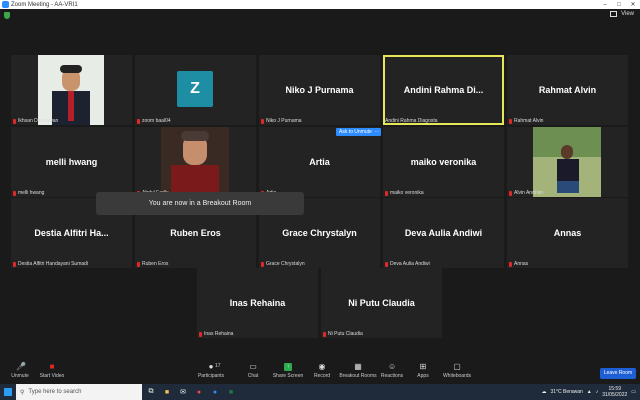  I want to click on participant-tile: Alvin Andrian, so click(567, 162).